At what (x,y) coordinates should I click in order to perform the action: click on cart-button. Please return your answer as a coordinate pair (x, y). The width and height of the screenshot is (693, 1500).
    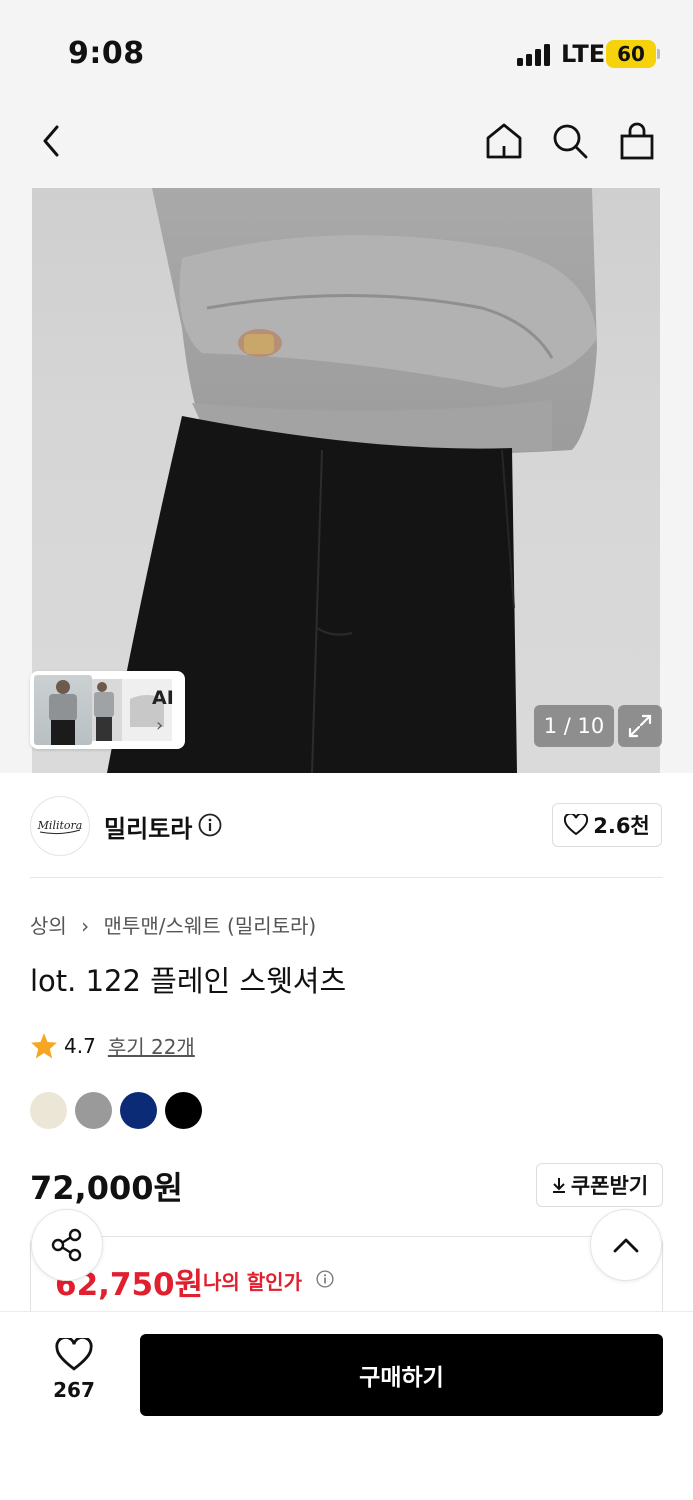
    Looking at the image, I should click on (637, 141).